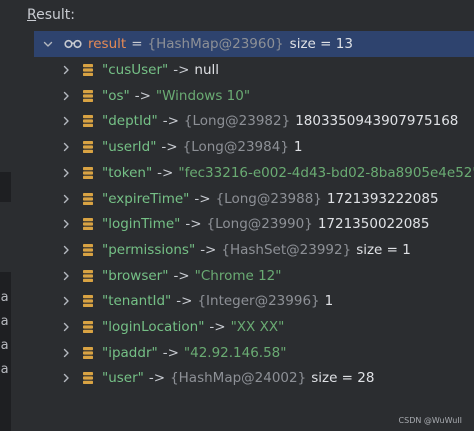 Image resolution: width=474 pixels, height=431 pixels. What do you see at coordinates (235, 147) in the screenshot?
I see `field-reference: {Long@23984}` at bounding box center [235, 147].